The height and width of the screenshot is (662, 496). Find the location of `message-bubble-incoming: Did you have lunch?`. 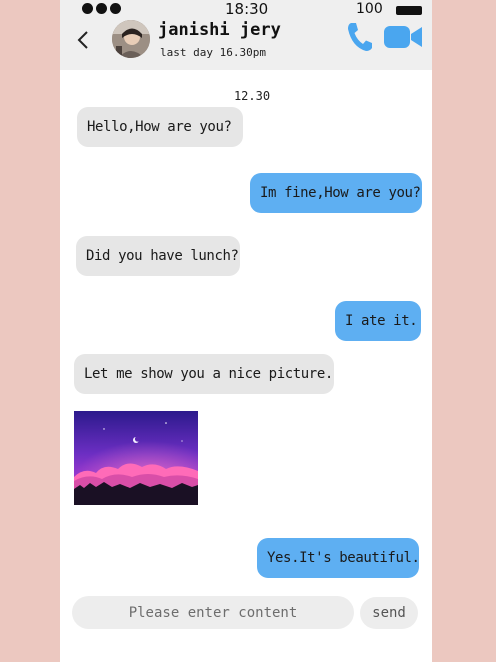

message-bubble-incoming: Did you have lunch? is located at coordinates (158, 256).